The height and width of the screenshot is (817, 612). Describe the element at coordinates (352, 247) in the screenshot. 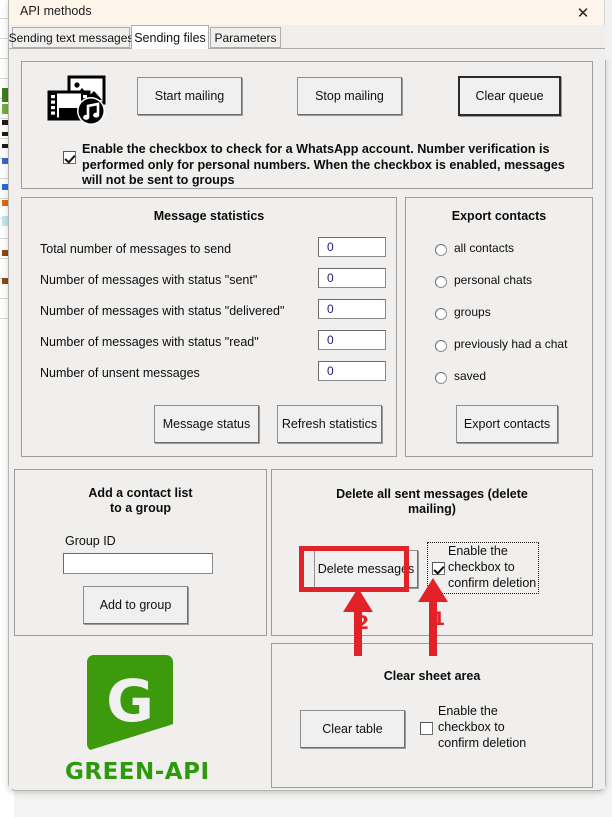

I see `stat-value-total: 0` at that location.